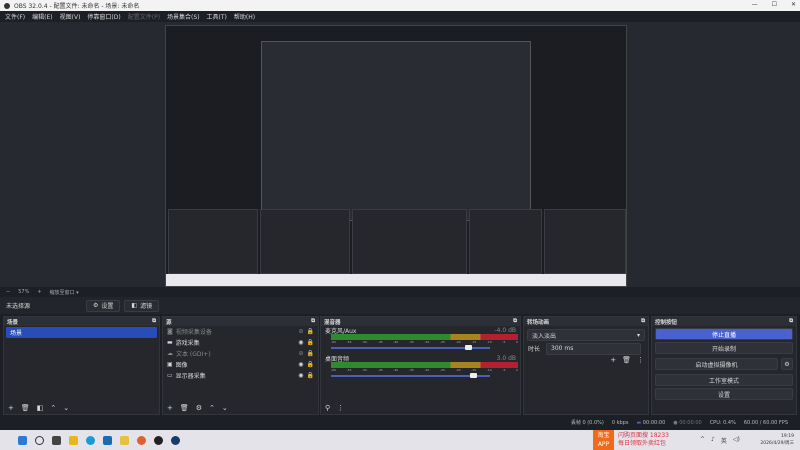  I want to click on source-item: ◙ 视频采集设备 ⊘ 🔒, so click(240, 331).